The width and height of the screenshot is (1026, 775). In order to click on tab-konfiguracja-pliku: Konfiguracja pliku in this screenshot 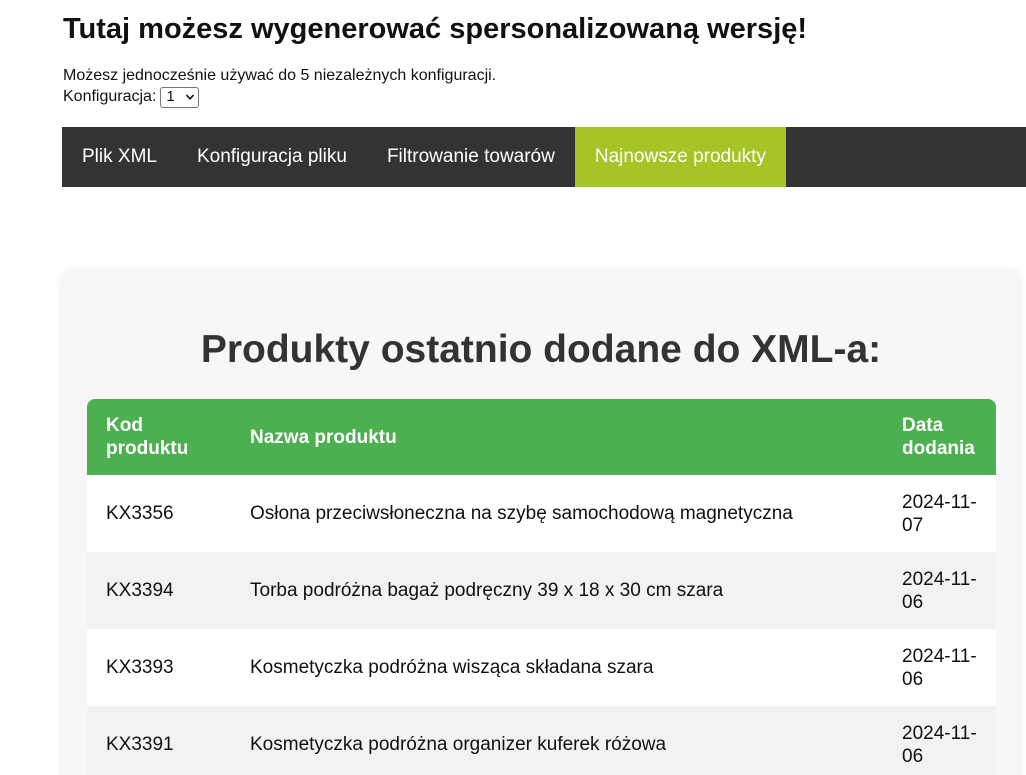, I will do `click(272, 157)`.